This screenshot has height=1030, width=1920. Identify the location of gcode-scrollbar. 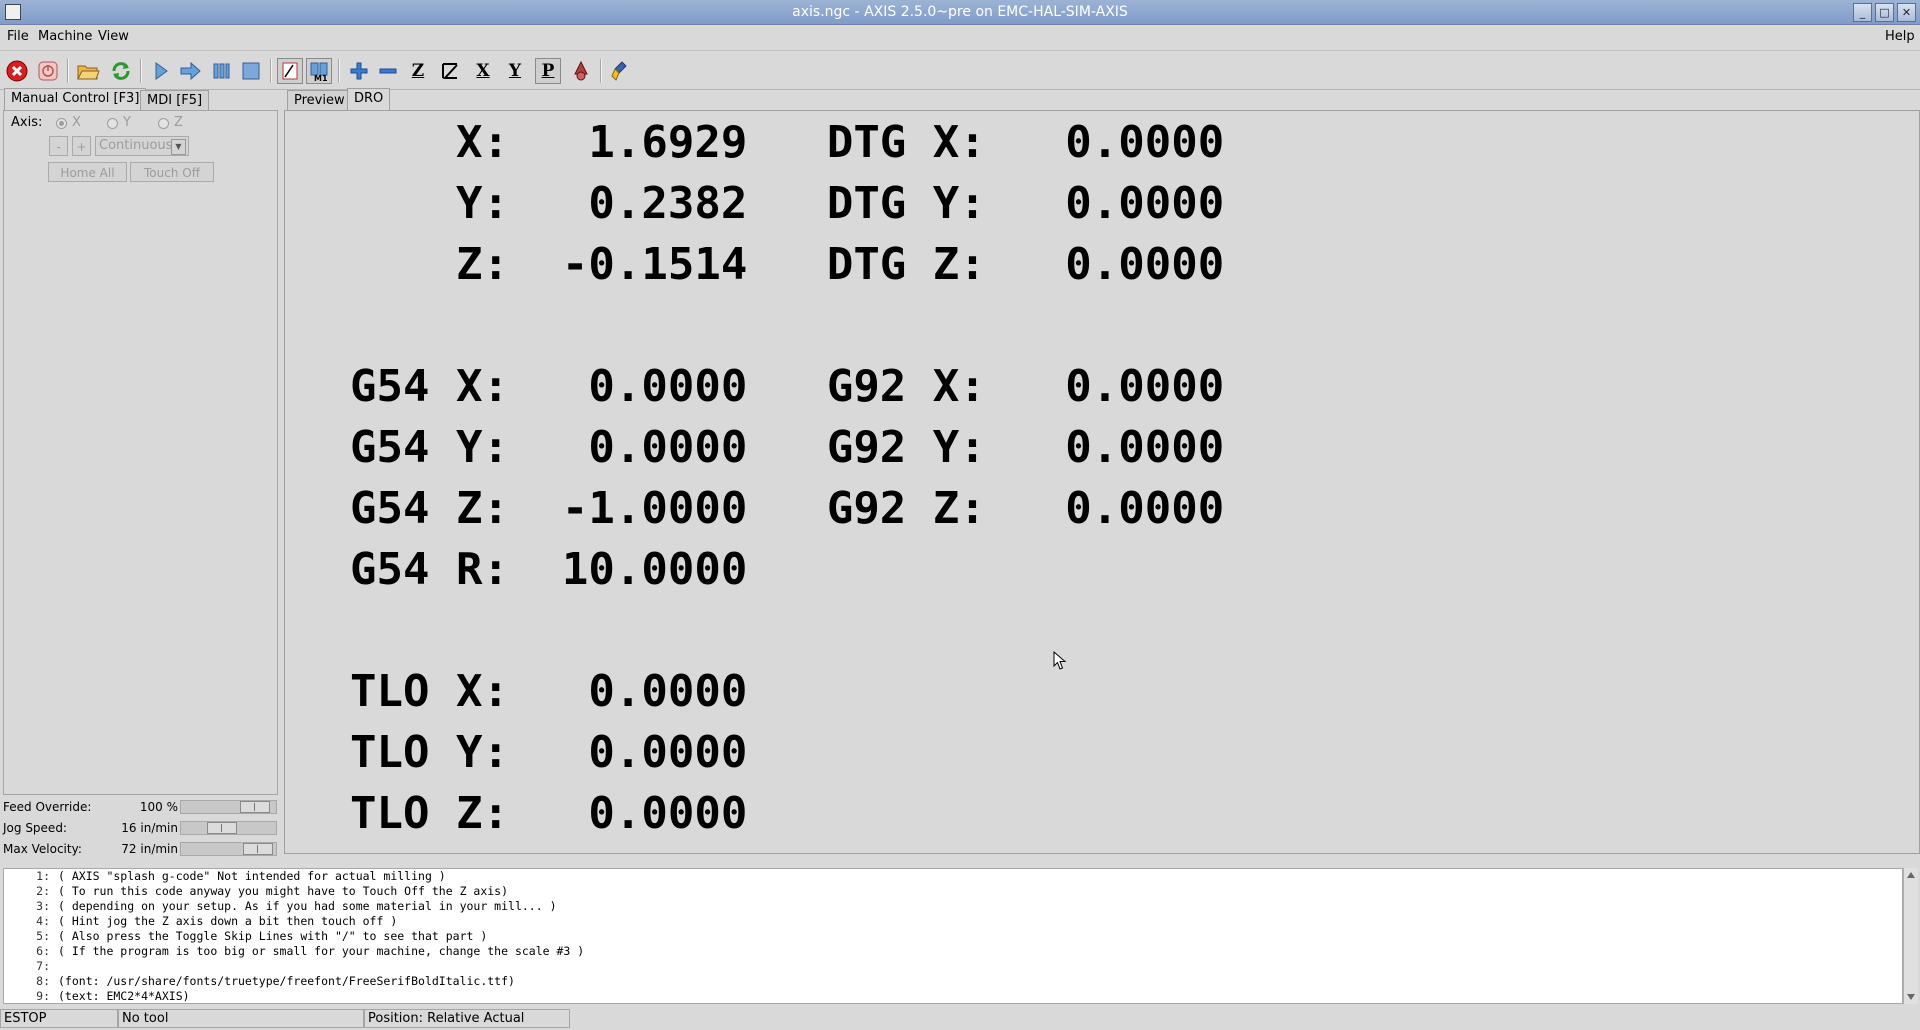
(1910, 936).